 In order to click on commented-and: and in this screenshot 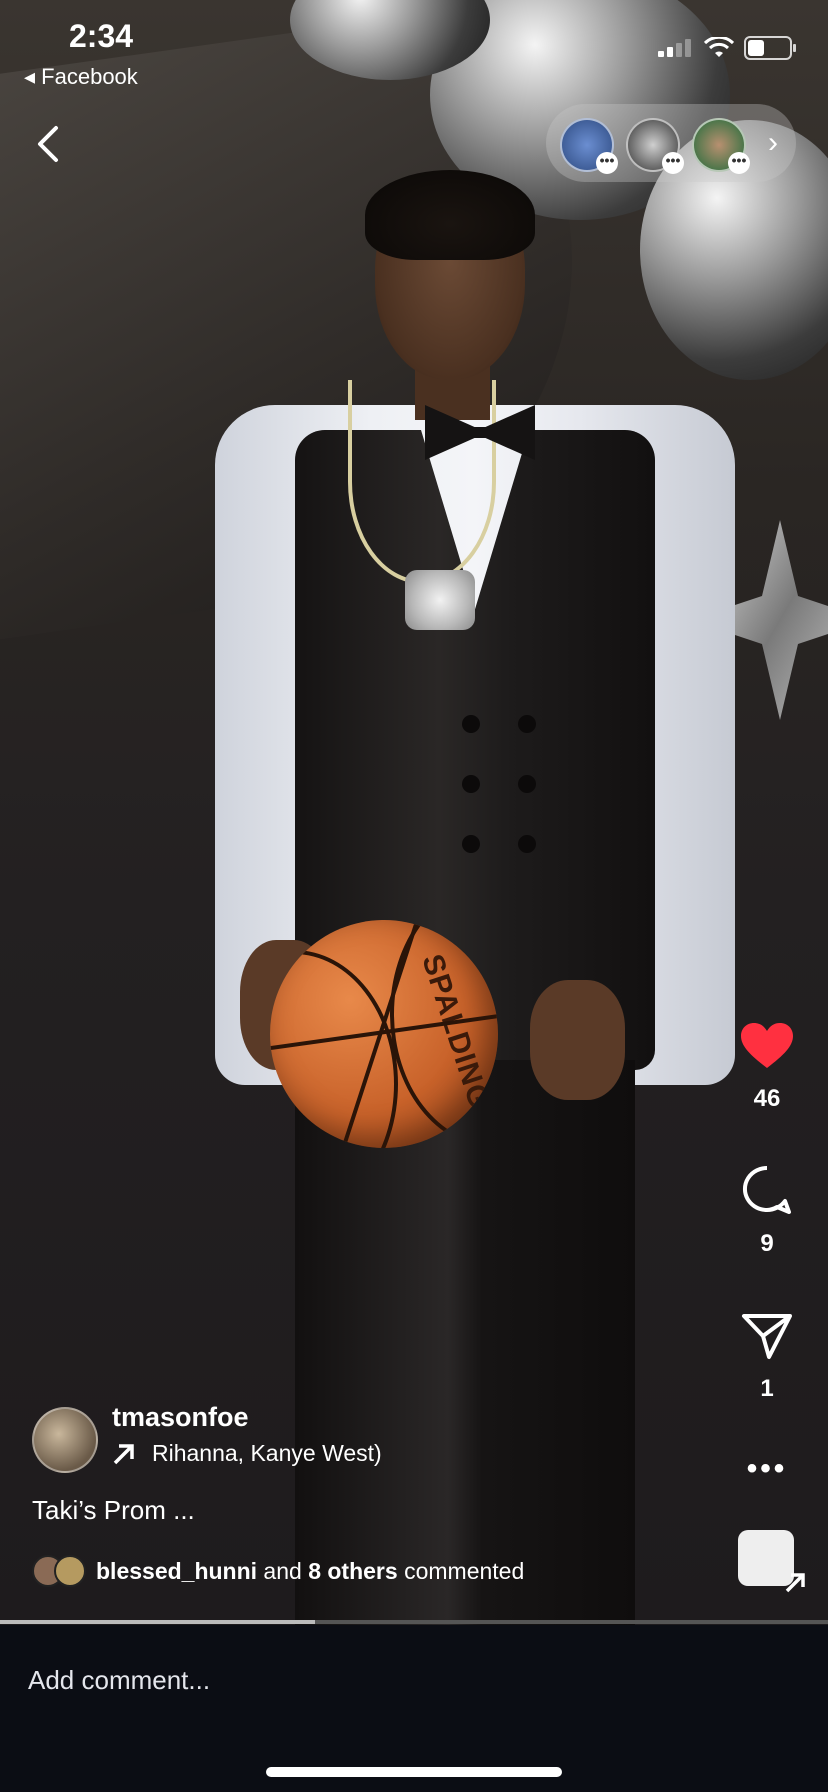, I will do `click(283, 1570)`.